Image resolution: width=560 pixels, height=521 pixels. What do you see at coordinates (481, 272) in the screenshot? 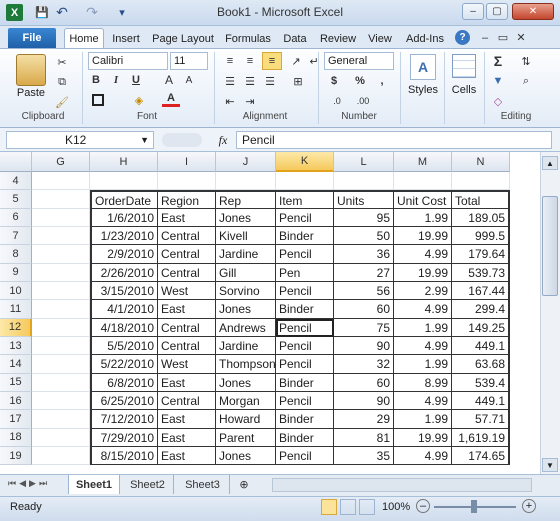
I see `table-cell: 539.73` at bounding box center [481, 272].